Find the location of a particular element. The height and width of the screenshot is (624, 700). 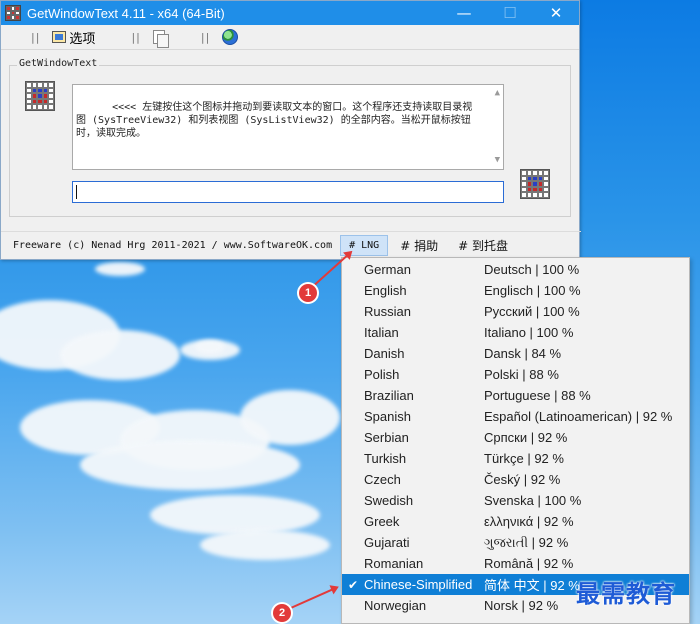

language-item-polish: Polish Polski | 88 % is located at coordinates (515, 374).